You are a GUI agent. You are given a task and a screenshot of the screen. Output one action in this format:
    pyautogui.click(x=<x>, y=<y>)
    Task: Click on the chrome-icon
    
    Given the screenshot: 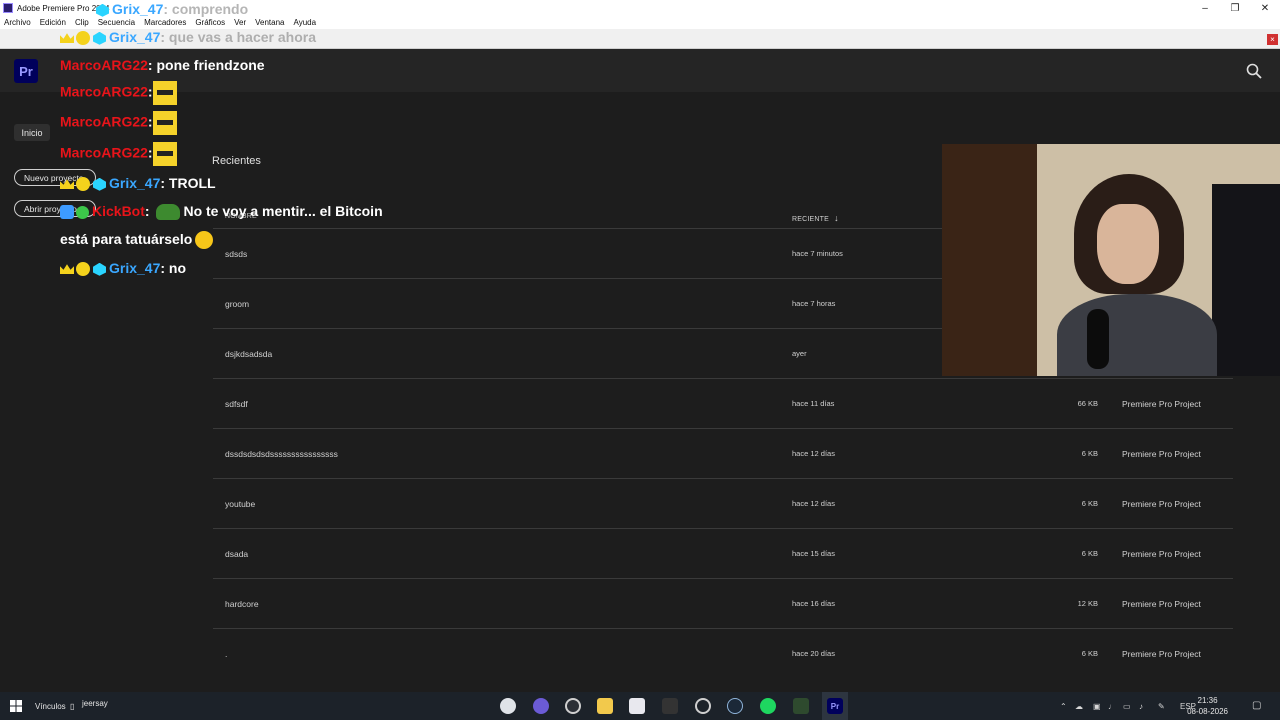 What is the action you would take?
    pyautogui.click(x=508, y=706)
    